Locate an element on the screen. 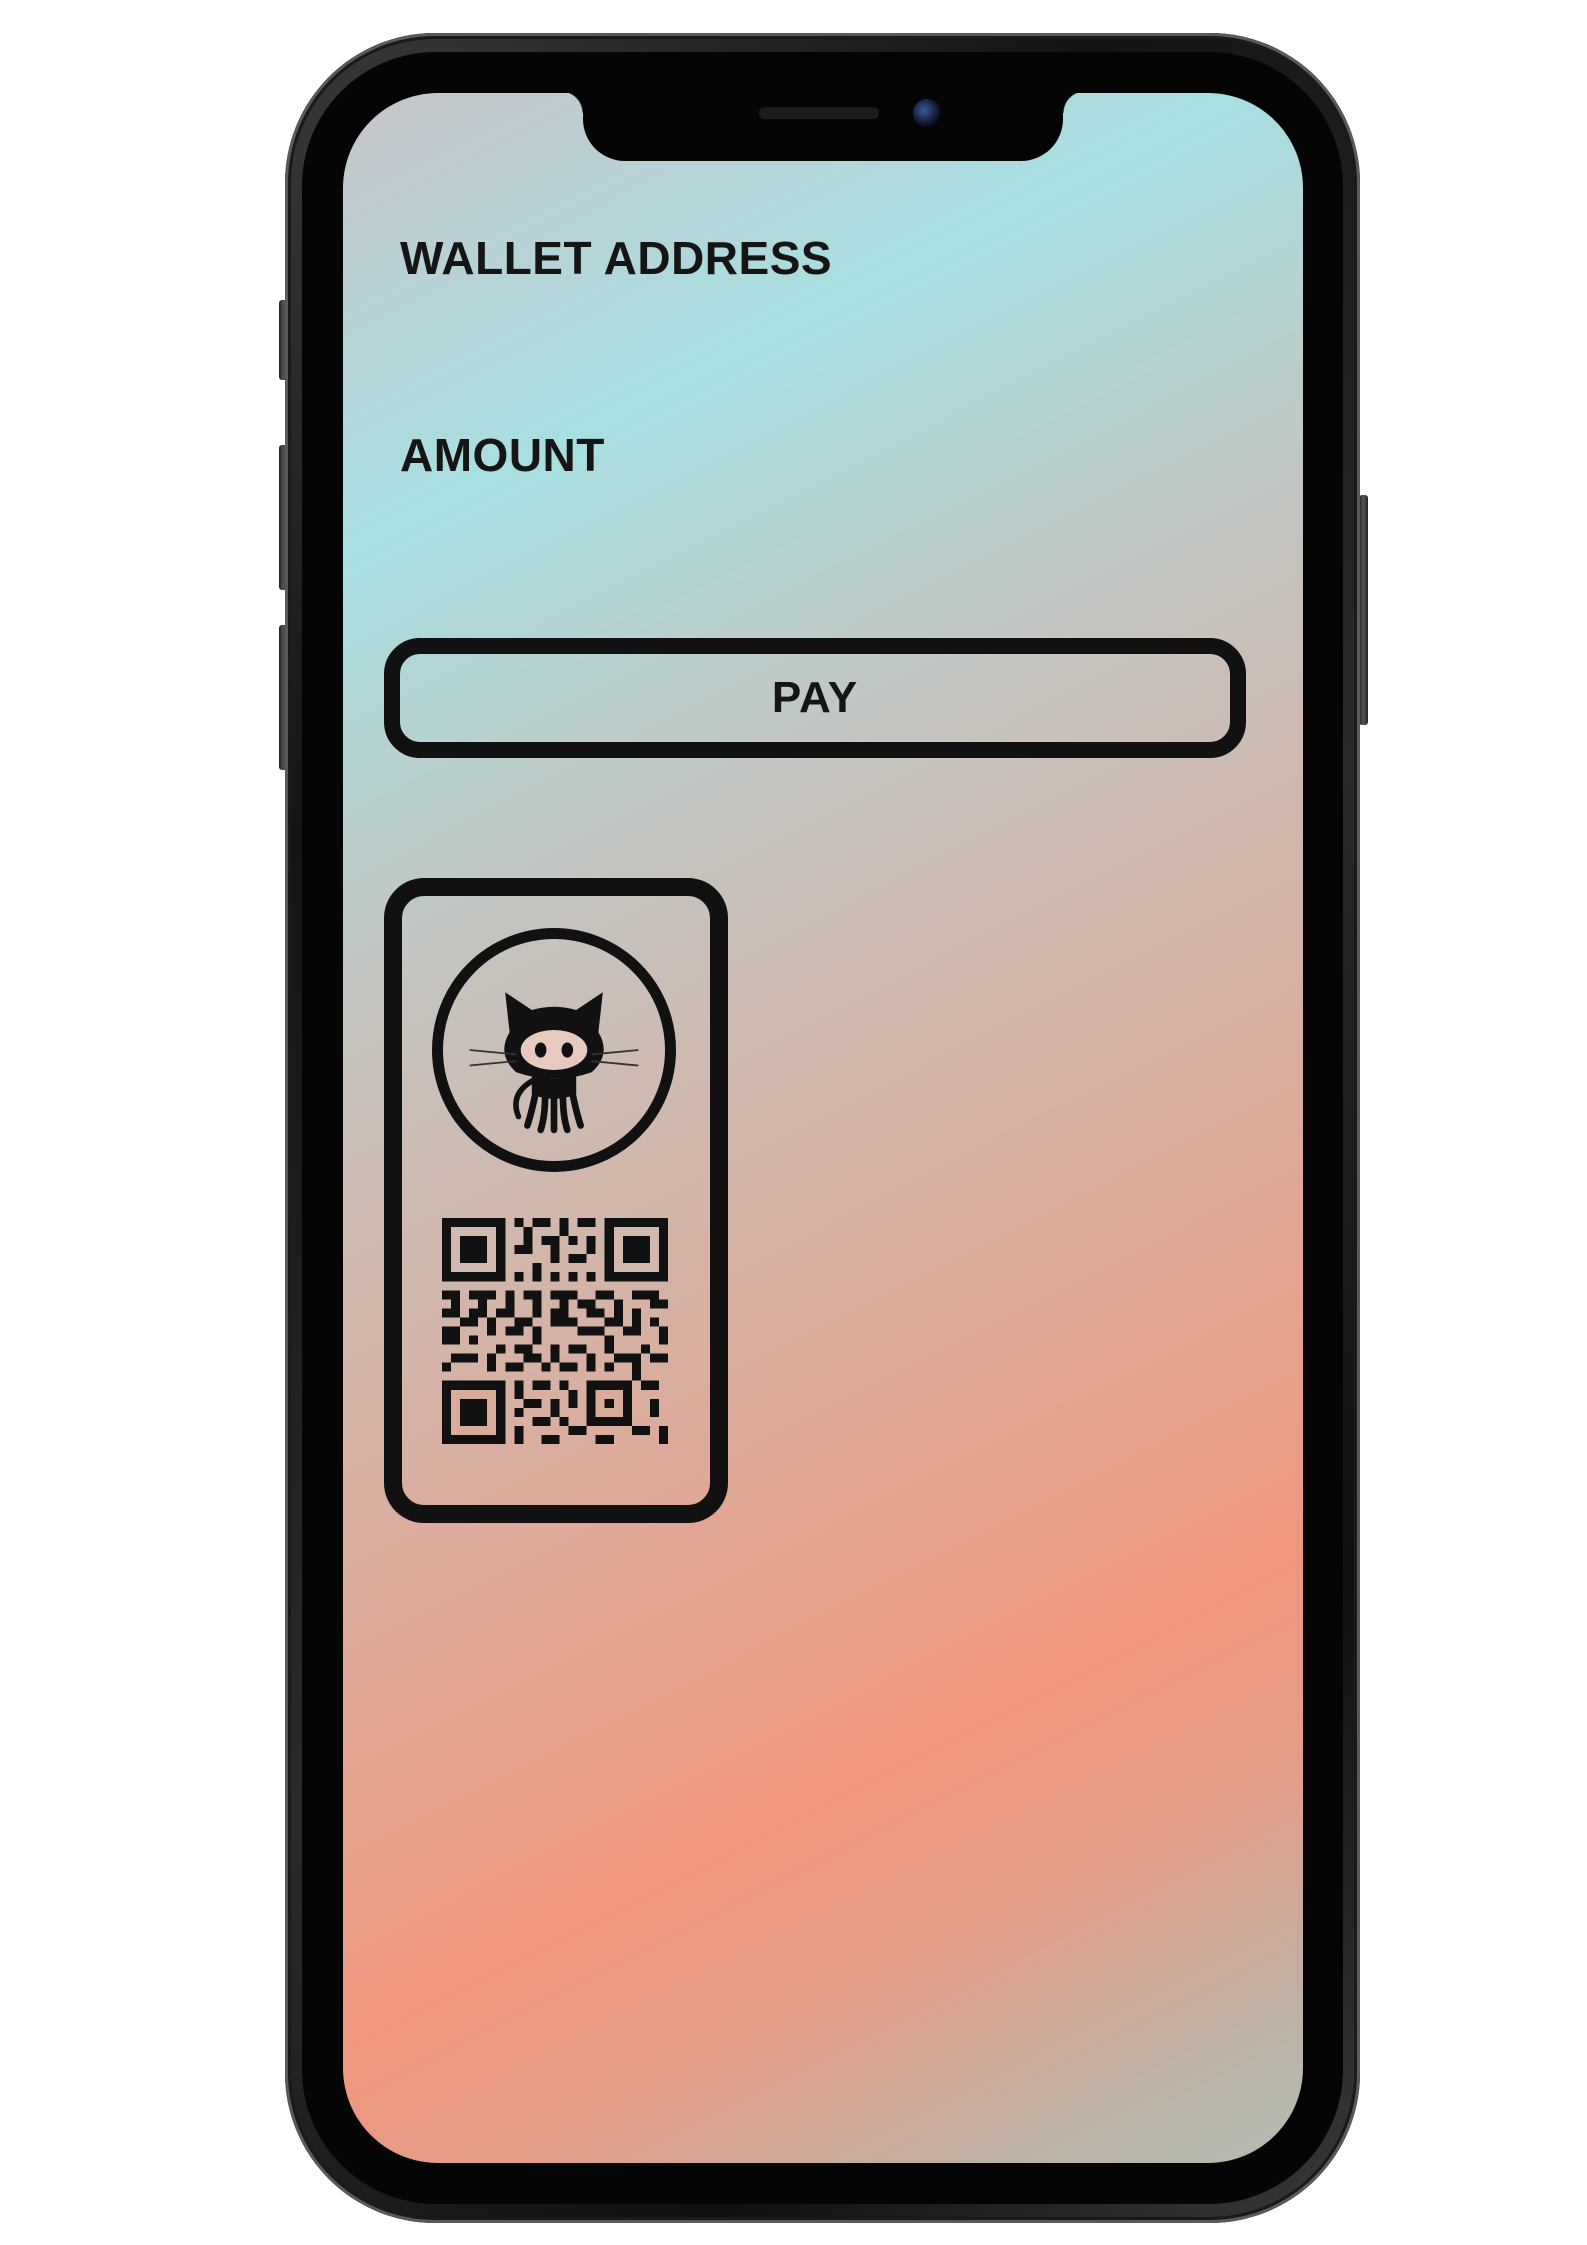 The image size is (1587, 2245). pay-button-label: PAY is located at coordinates (815, 697).